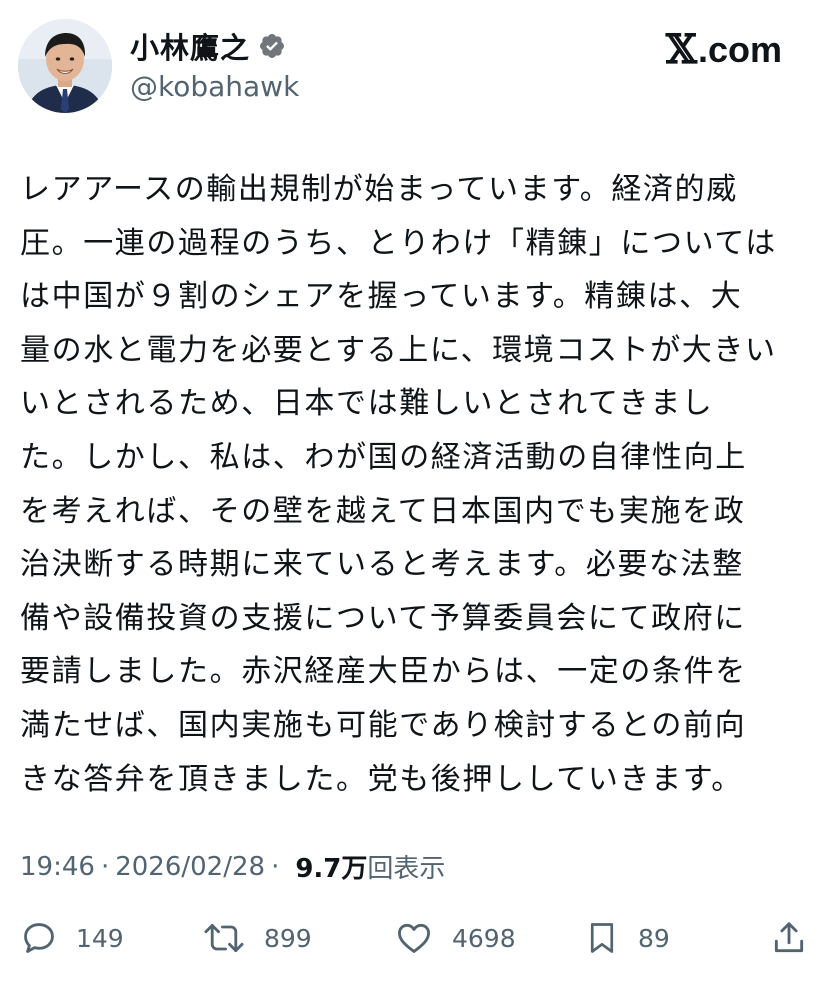 The image size is (828, 1000). What do you see at coordinates (224, 938) in the screenshot?
I see `repost-icon` at bounding box center [224, 938].